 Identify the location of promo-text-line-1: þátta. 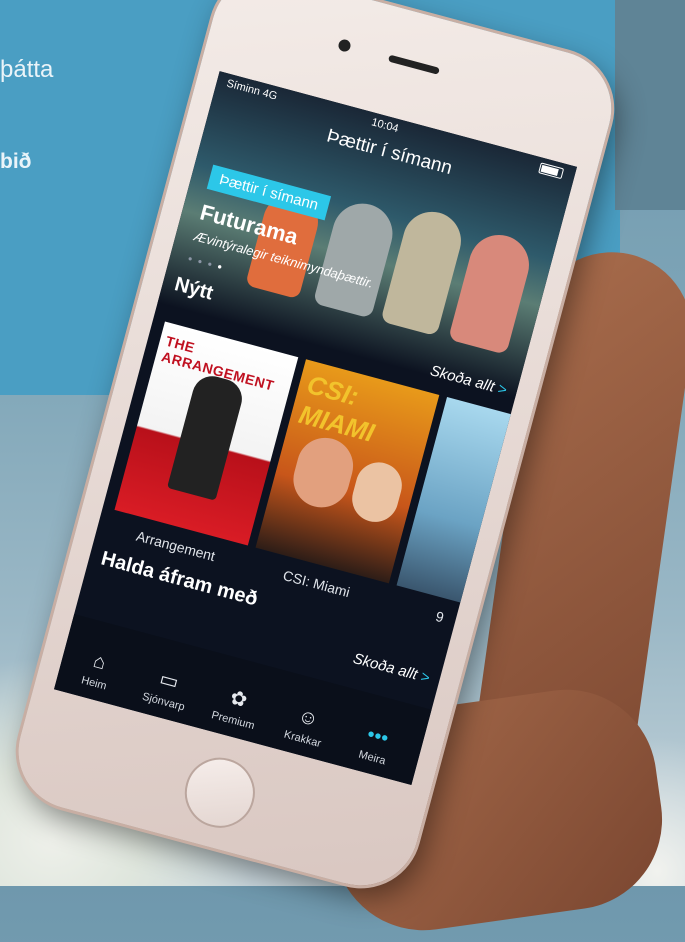
(27, 69).